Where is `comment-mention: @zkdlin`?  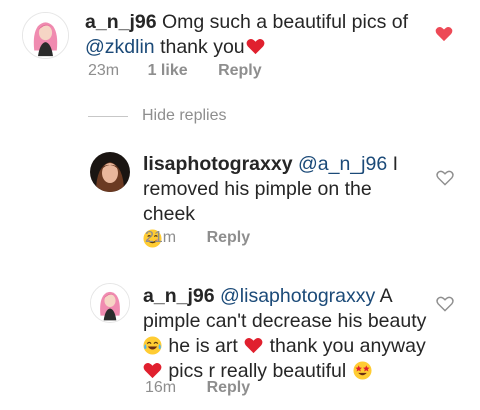 comment-mention: @zkdlin is located at coordinates (120, 47).